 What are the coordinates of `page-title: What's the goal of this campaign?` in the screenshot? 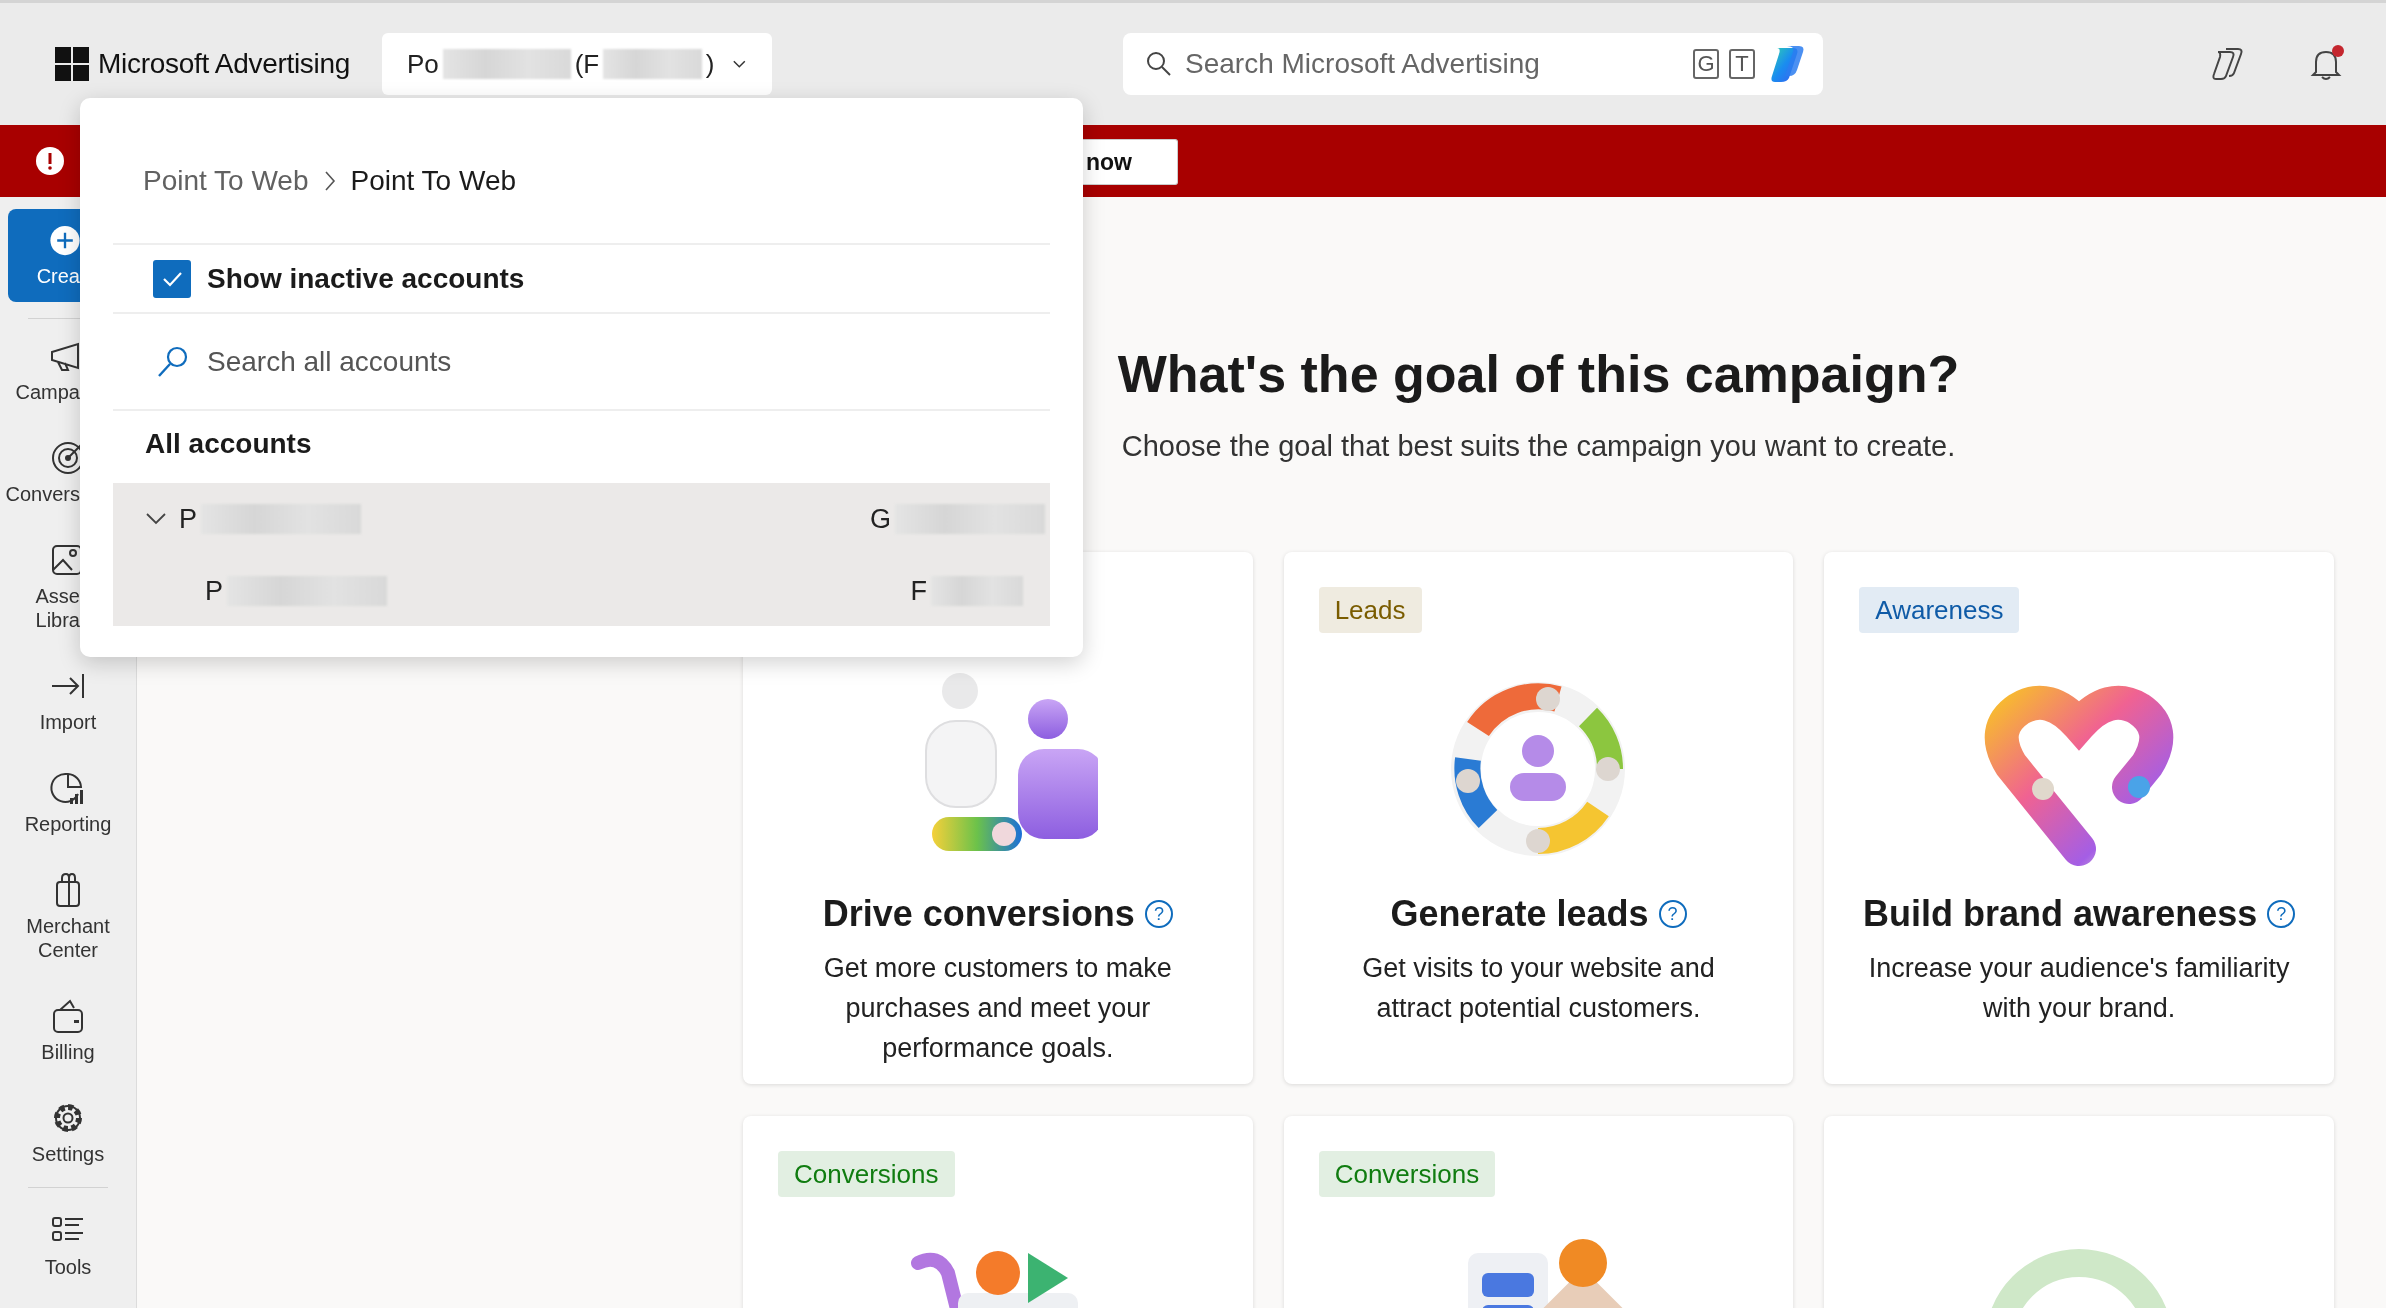 It's located at (1538, 374).